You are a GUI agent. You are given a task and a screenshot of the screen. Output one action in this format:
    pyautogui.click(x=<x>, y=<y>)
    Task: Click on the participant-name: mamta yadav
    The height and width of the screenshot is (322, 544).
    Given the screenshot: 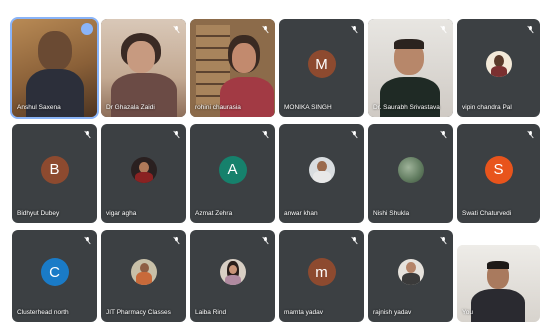 What is the action you would take?
    pyautogui.click(x=304, y=312)
    